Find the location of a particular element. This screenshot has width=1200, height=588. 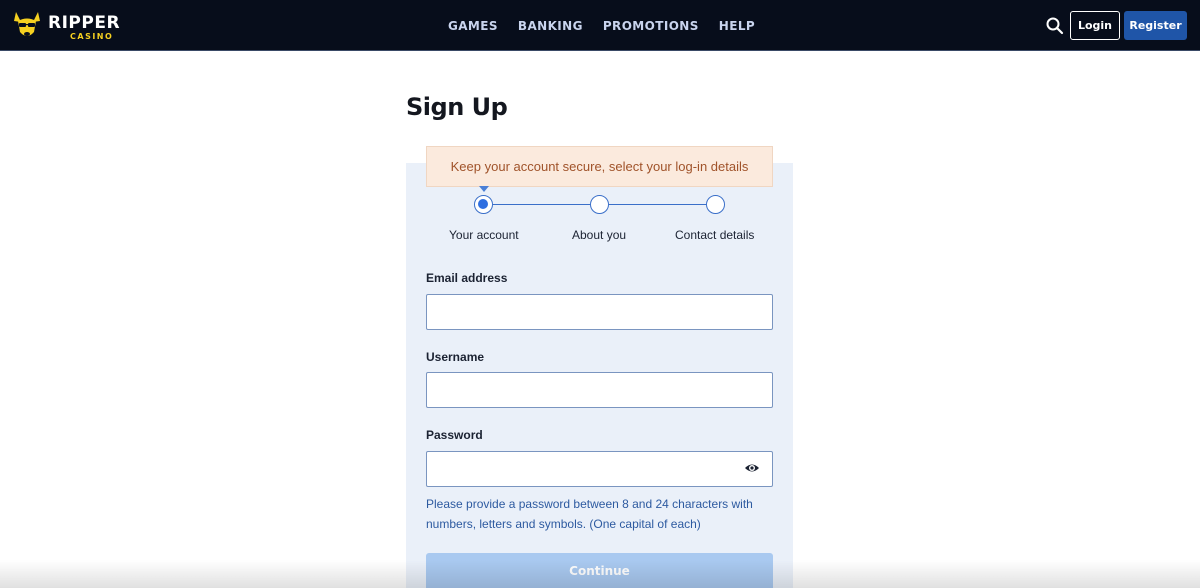

search-icon is located at coordinates (1055, 26).